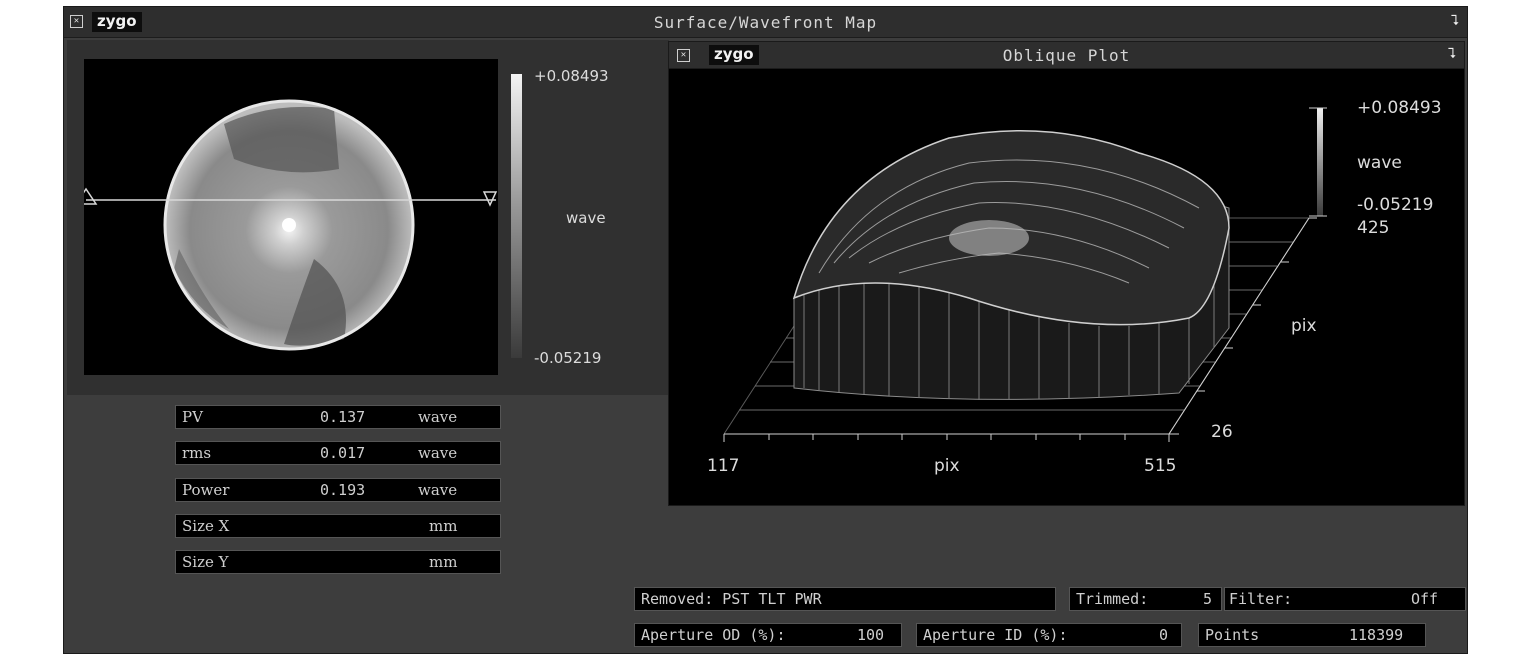  I want to click on profile-end-marker-icon, so click(490, 199).